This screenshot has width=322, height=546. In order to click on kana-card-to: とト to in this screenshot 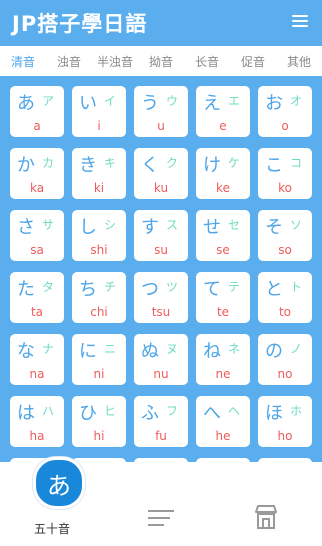, I will do `click(285, 297)`.